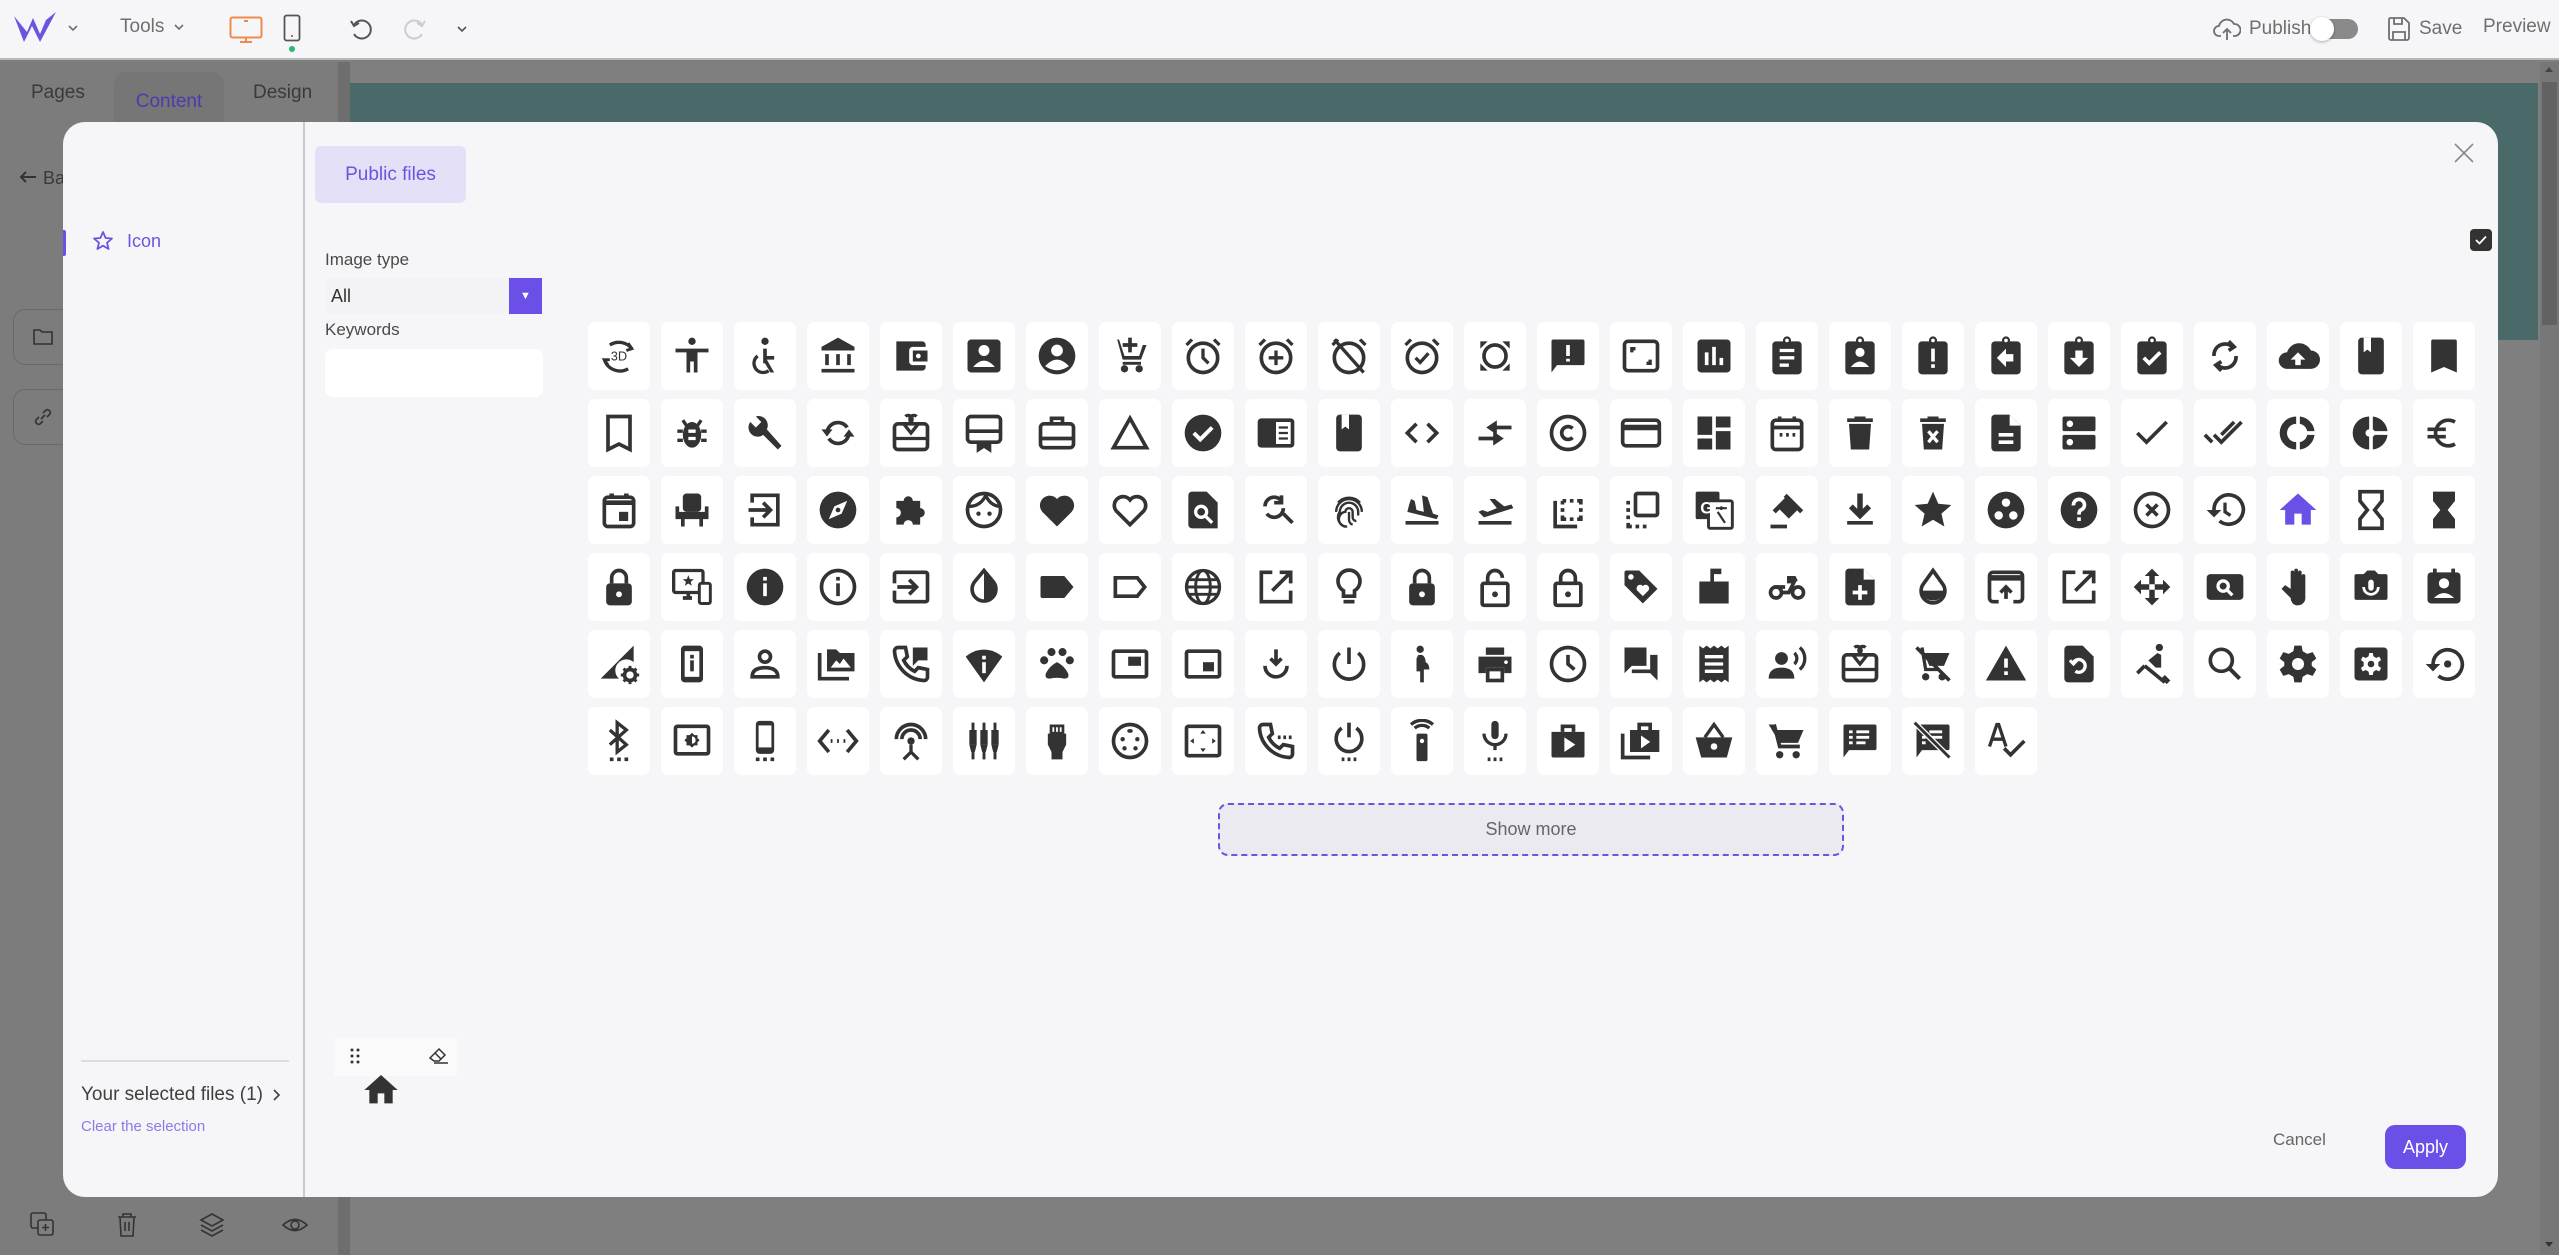 This screenshot has width=2559, height=1255. What do you see at coordinates (153, 27) in the screenshot?
I see `tools-menu: Tools` at bounding box center [153, 27].